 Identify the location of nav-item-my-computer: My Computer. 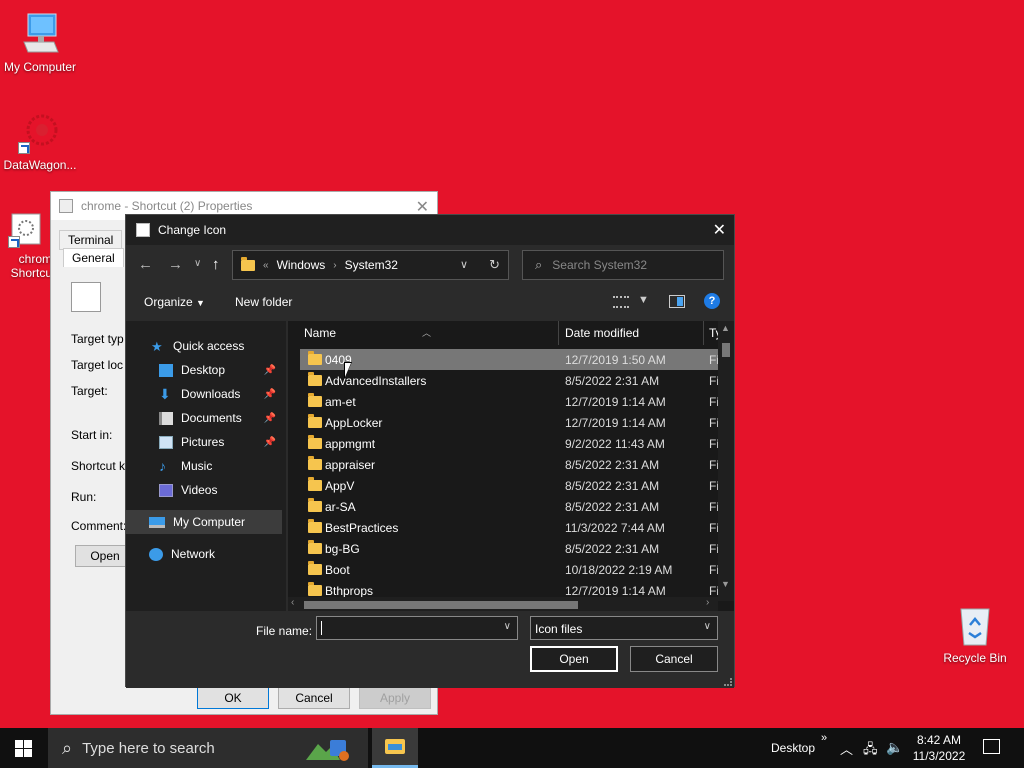
(204, 522).